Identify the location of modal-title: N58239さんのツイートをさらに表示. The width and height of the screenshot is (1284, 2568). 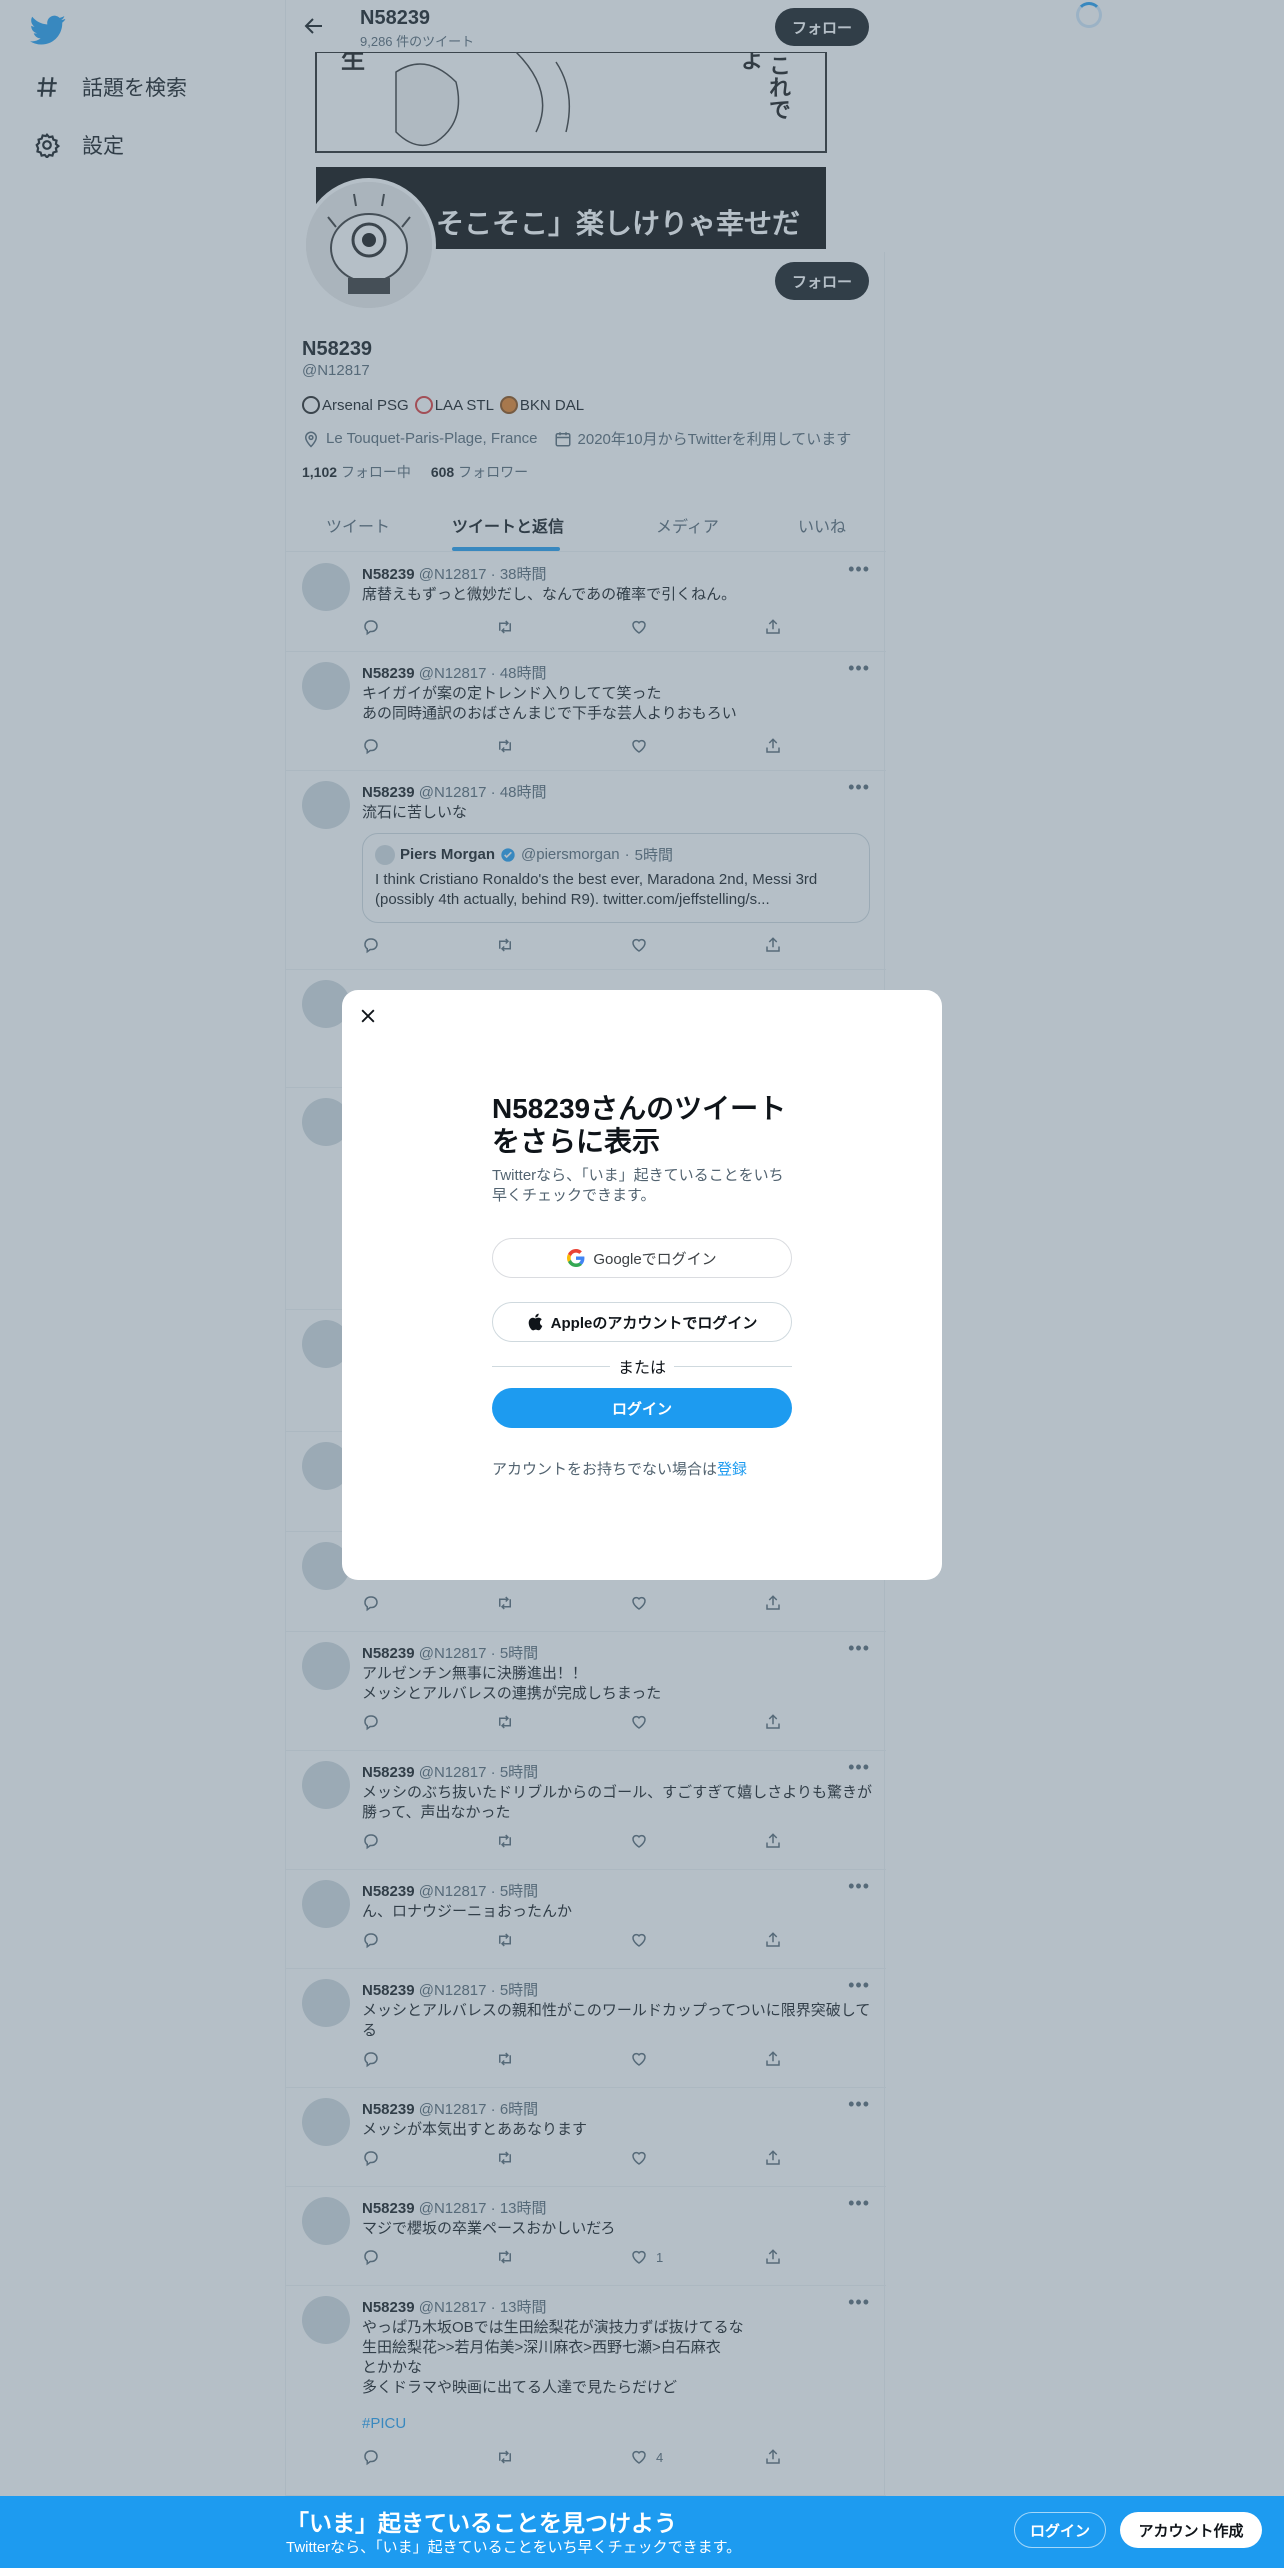
(639, 1125).